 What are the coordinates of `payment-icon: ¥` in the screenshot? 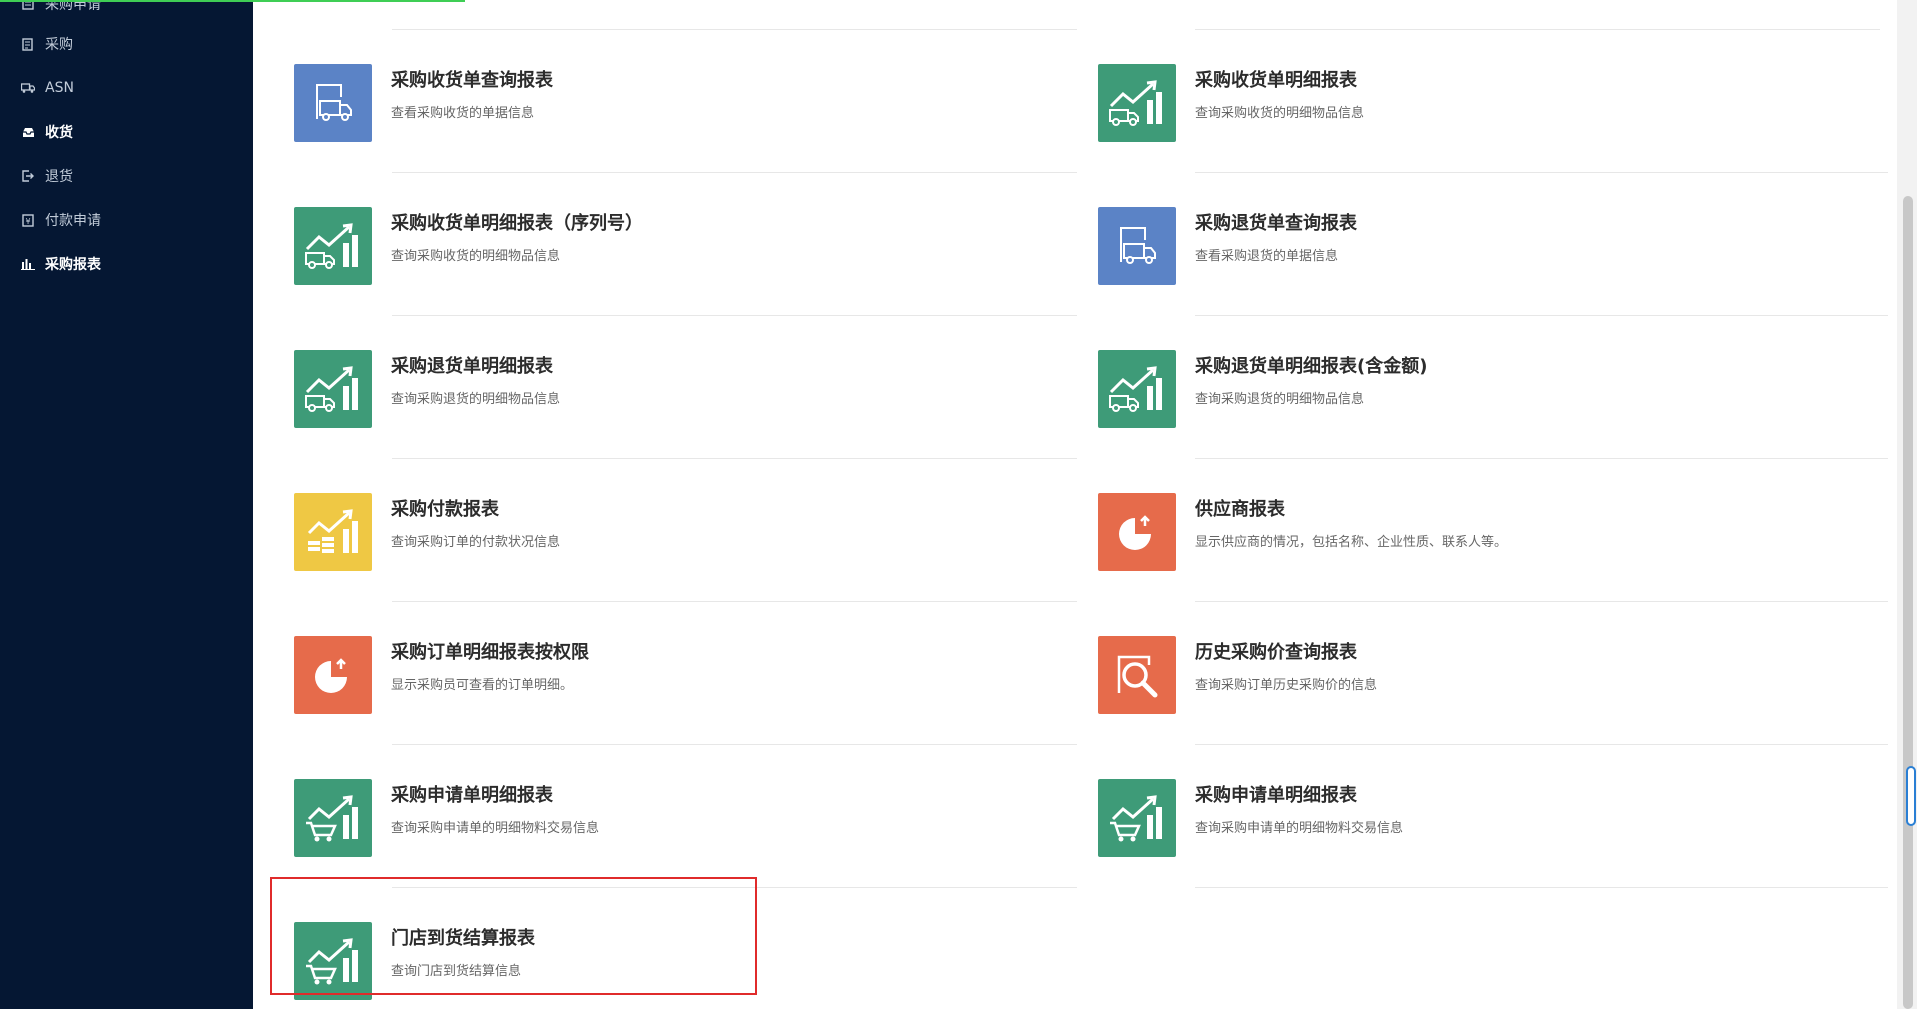 It's located at (28, 220).